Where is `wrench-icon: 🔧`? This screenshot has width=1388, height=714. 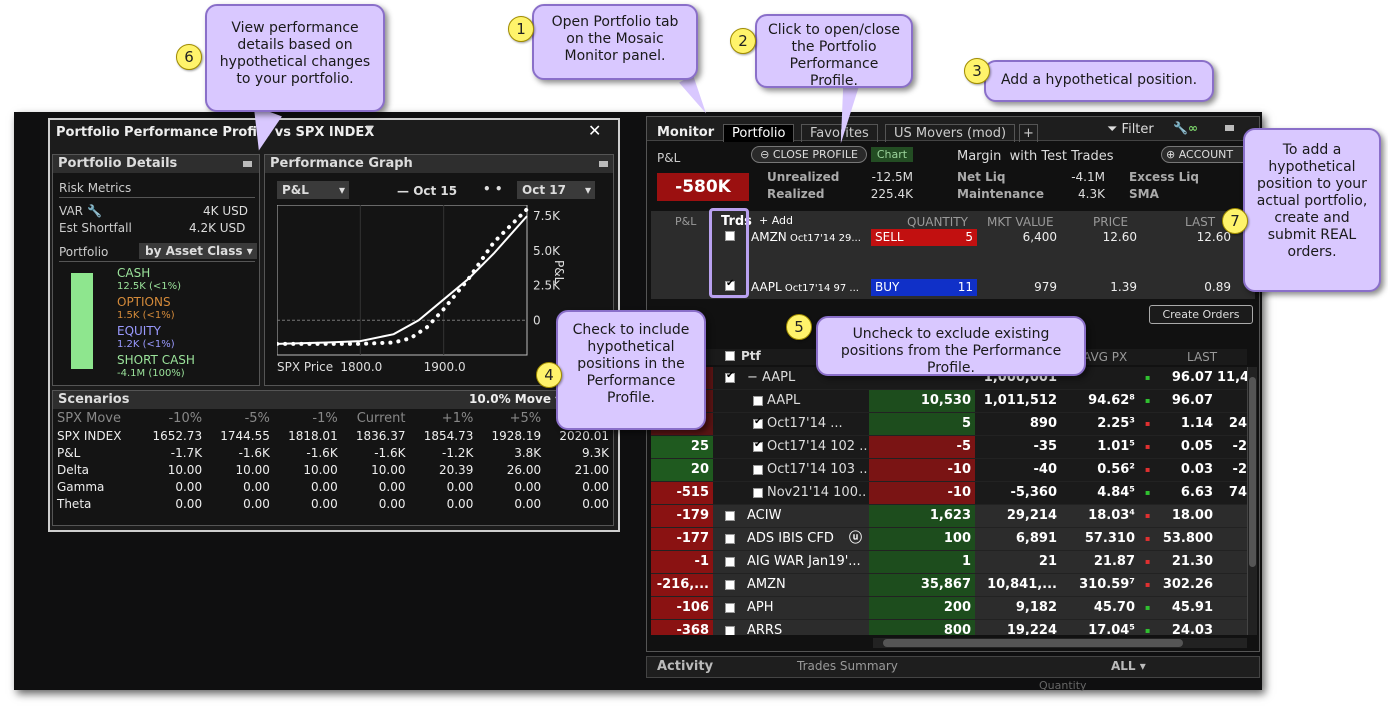 wrench-icon: 🔧 is located at coordinates (94, 211).